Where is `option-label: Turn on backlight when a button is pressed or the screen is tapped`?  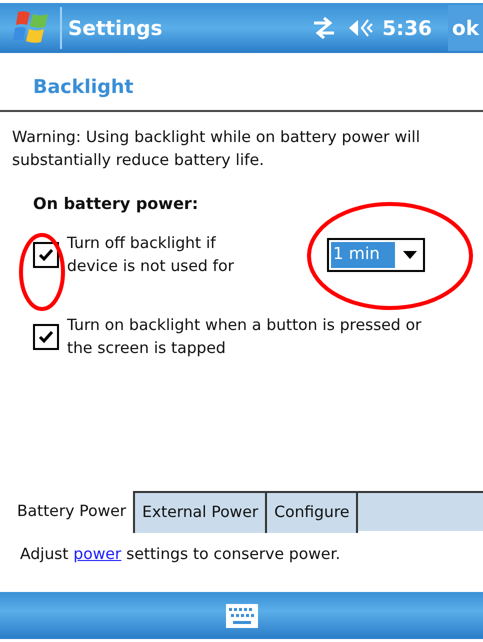 option-label: Turn on backlight when a button is pressed or the screen is tapped is located at coordinates (244, 336).